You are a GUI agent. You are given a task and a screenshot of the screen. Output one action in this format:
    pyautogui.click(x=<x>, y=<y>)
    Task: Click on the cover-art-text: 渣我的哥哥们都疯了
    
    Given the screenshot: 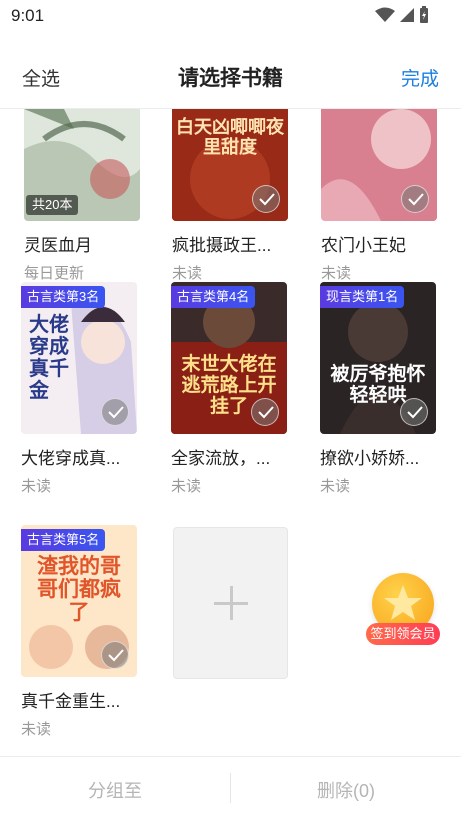 What is the action you would take?
    pyautogui.click(x=79, y=589)
    